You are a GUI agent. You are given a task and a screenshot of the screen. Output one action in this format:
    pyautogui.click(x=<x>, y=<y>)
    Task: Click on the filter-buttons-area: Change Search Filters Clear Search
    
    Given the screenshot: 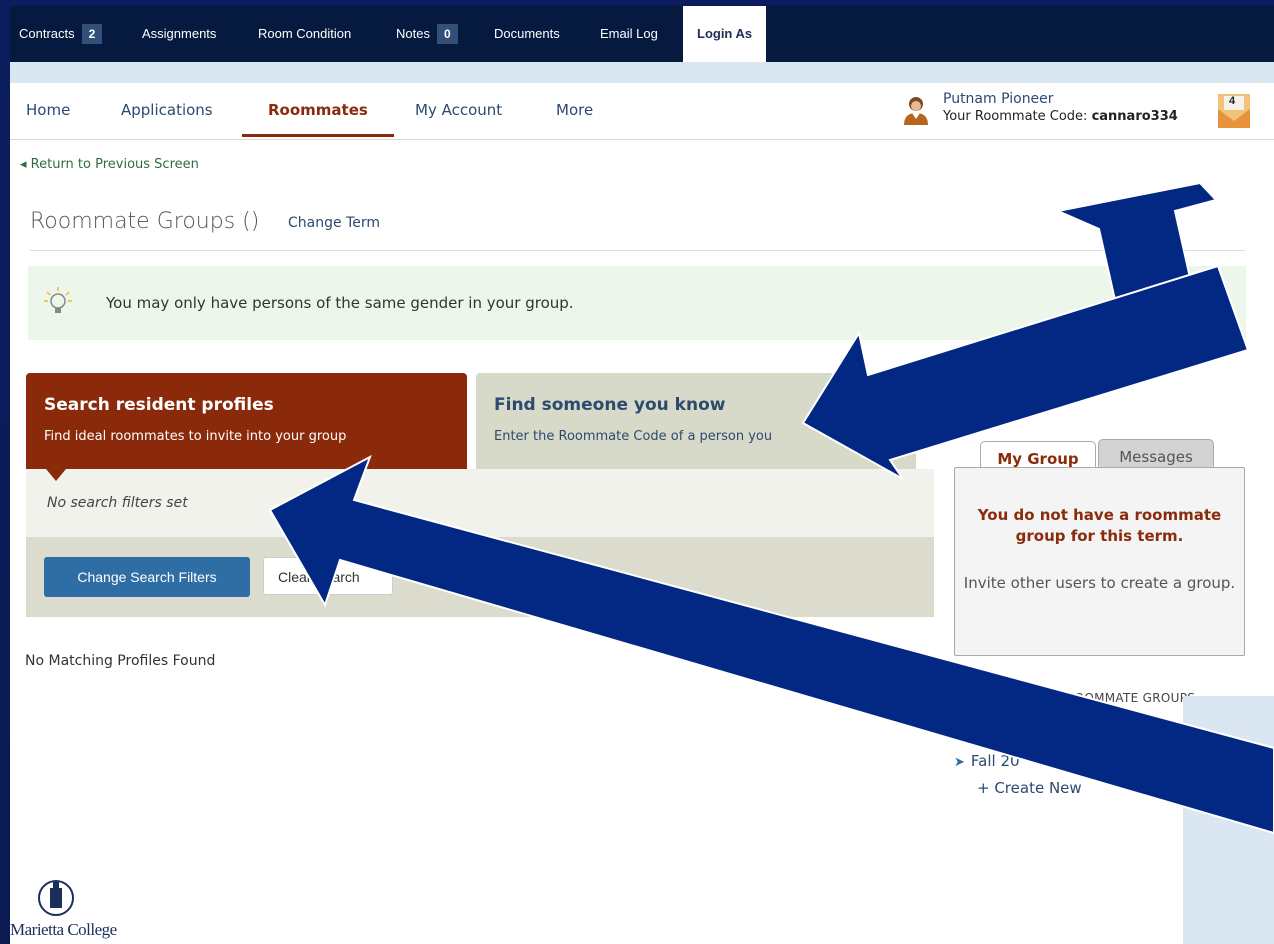 What is the action you would take?
    pyautogui.click(x=480, y=577)
    